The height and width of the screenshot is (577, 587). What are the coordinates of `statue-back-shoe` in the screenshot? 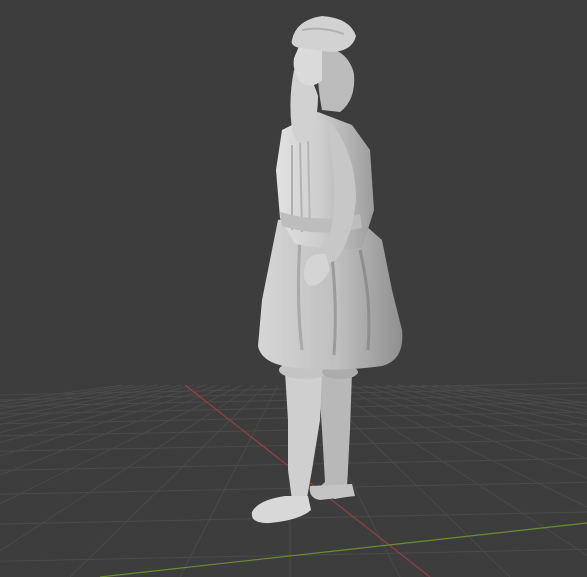 It's located at (332, 492).